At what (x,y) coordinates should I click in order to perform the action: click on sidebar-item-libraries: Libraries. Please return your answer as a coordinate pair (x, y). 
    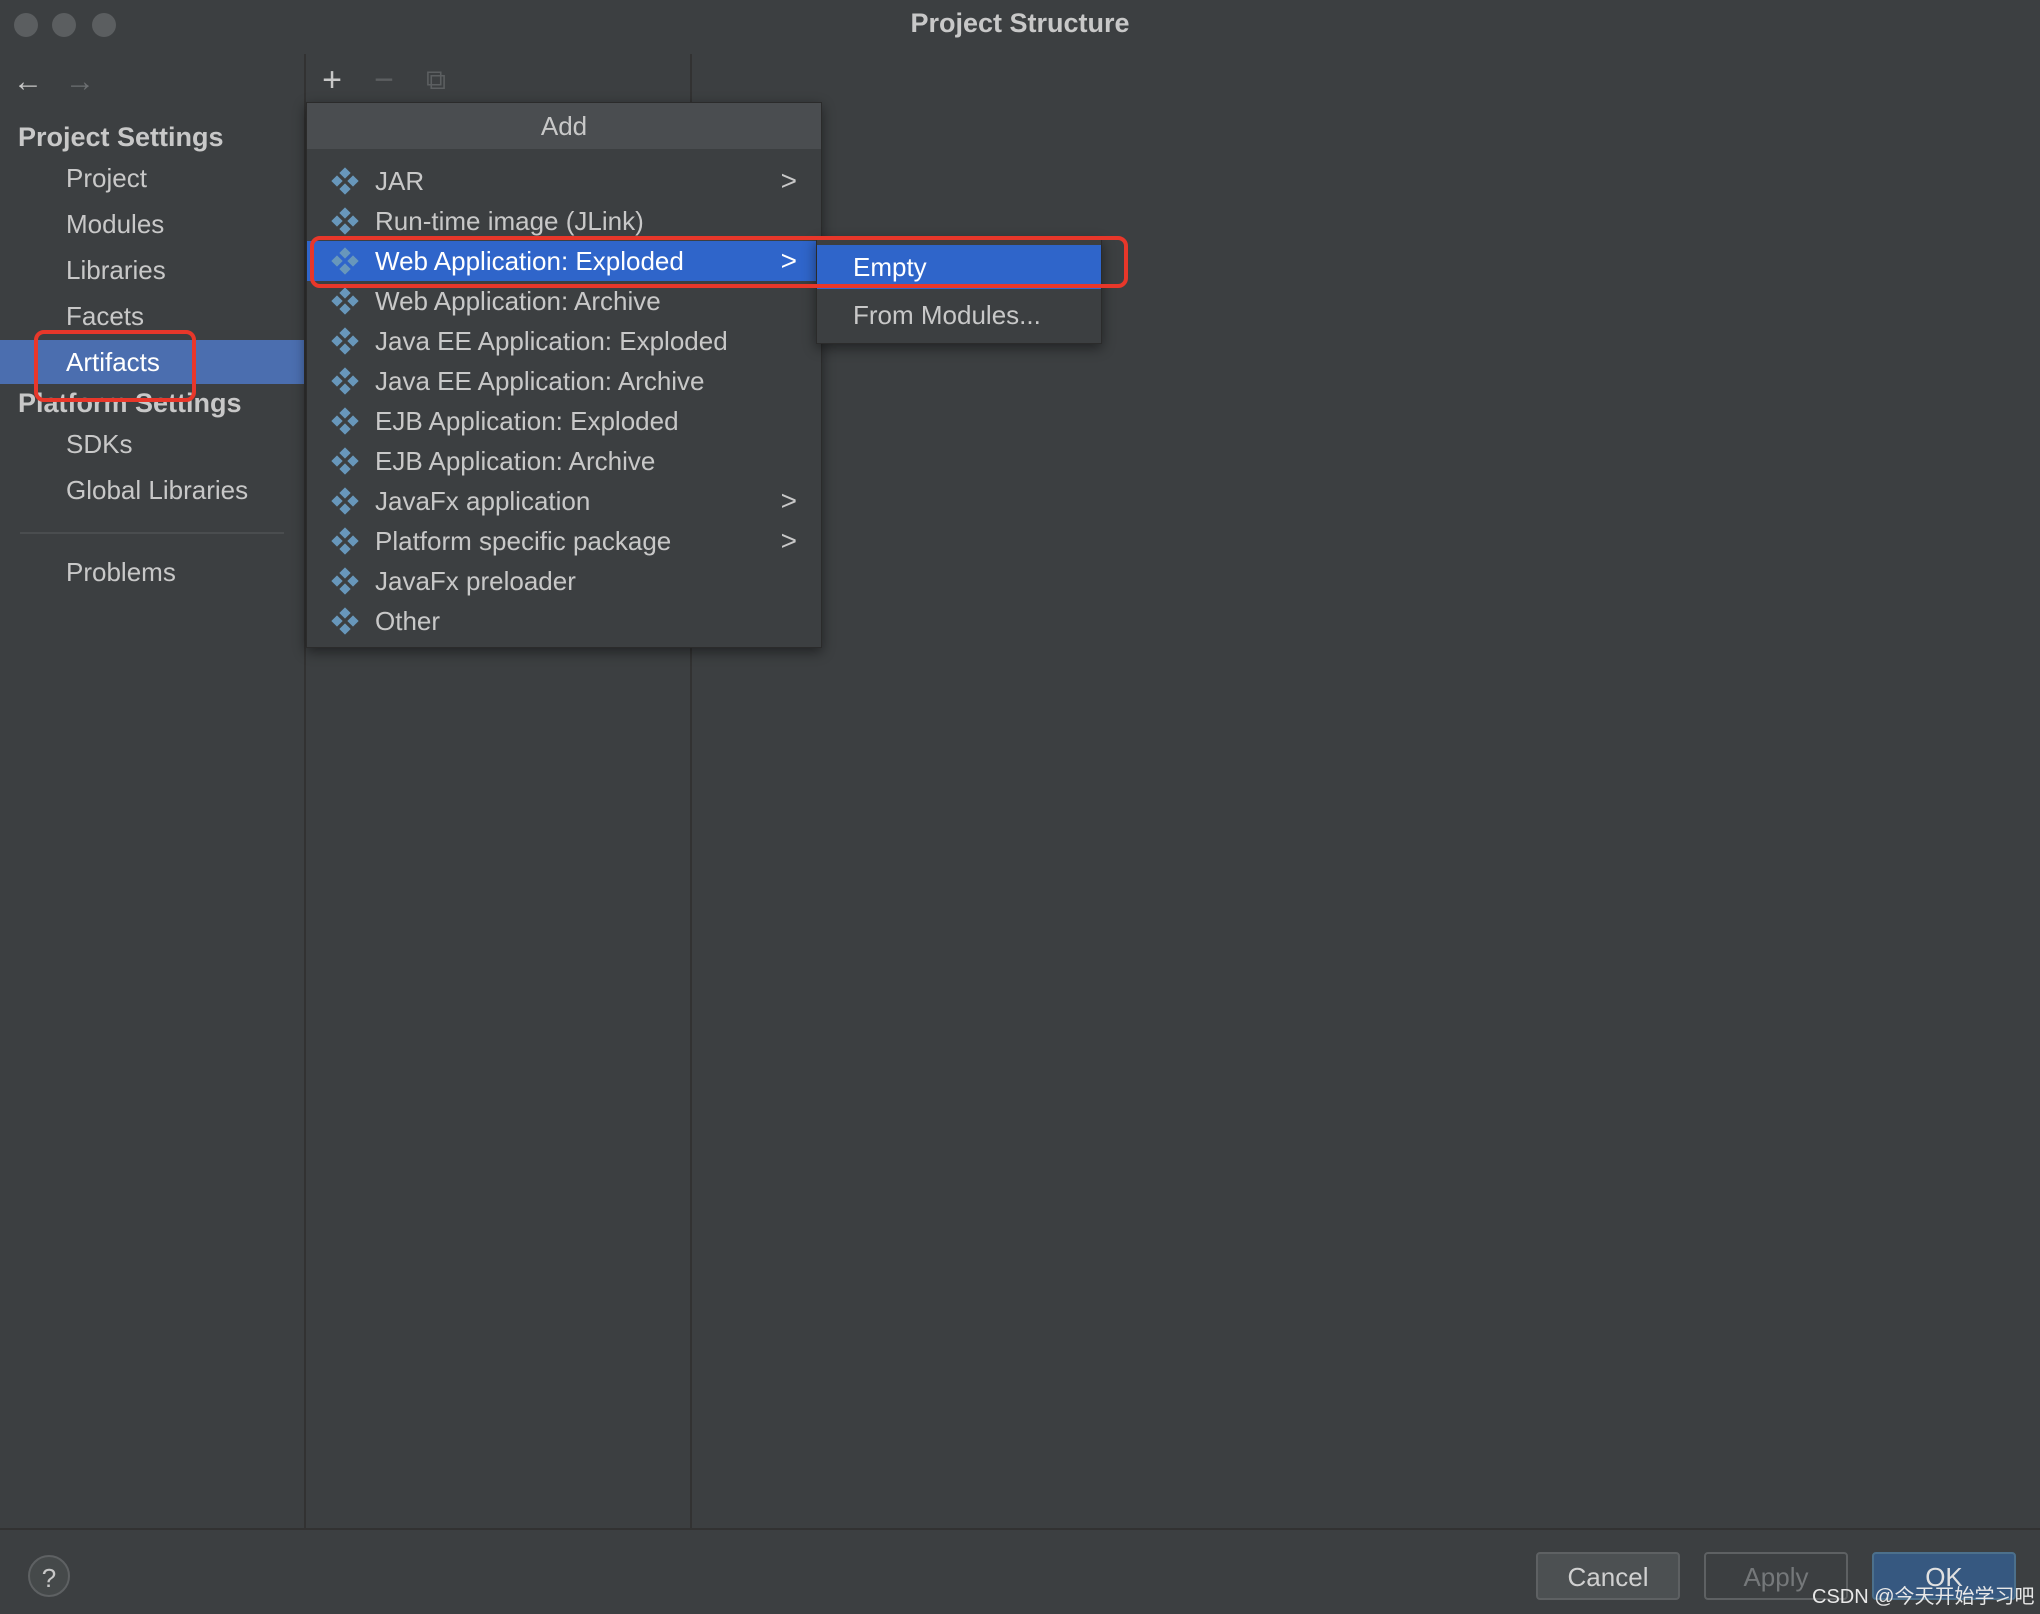
    Looking at the image, I should click on (152, 270).